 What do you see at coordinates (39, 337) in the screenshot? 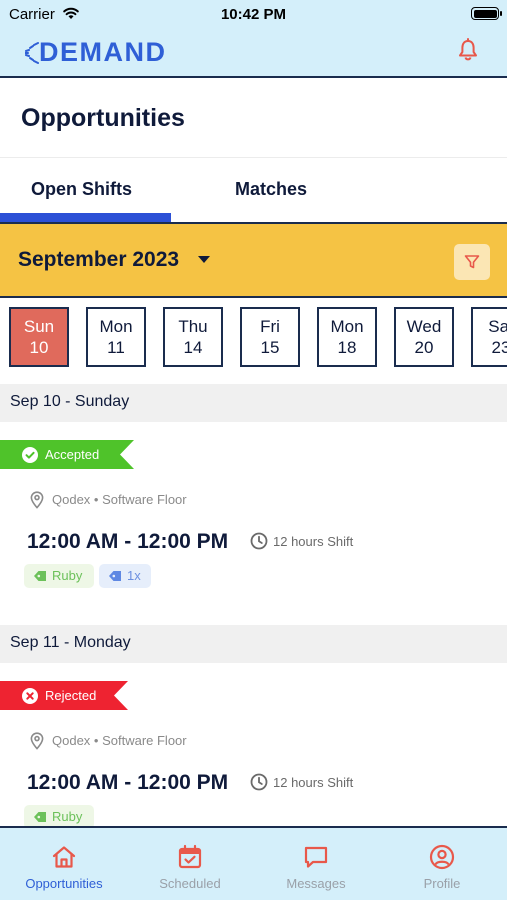
I see `day-chip-sun-10: Sun 10` at bounding box center [39, 337].